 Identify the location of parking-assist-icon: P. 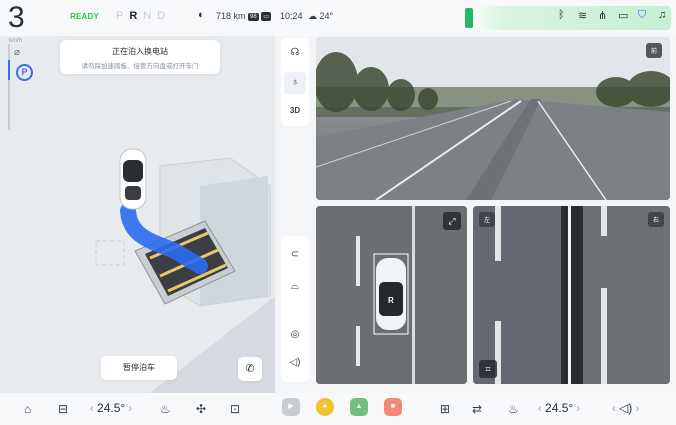
(24, 72).